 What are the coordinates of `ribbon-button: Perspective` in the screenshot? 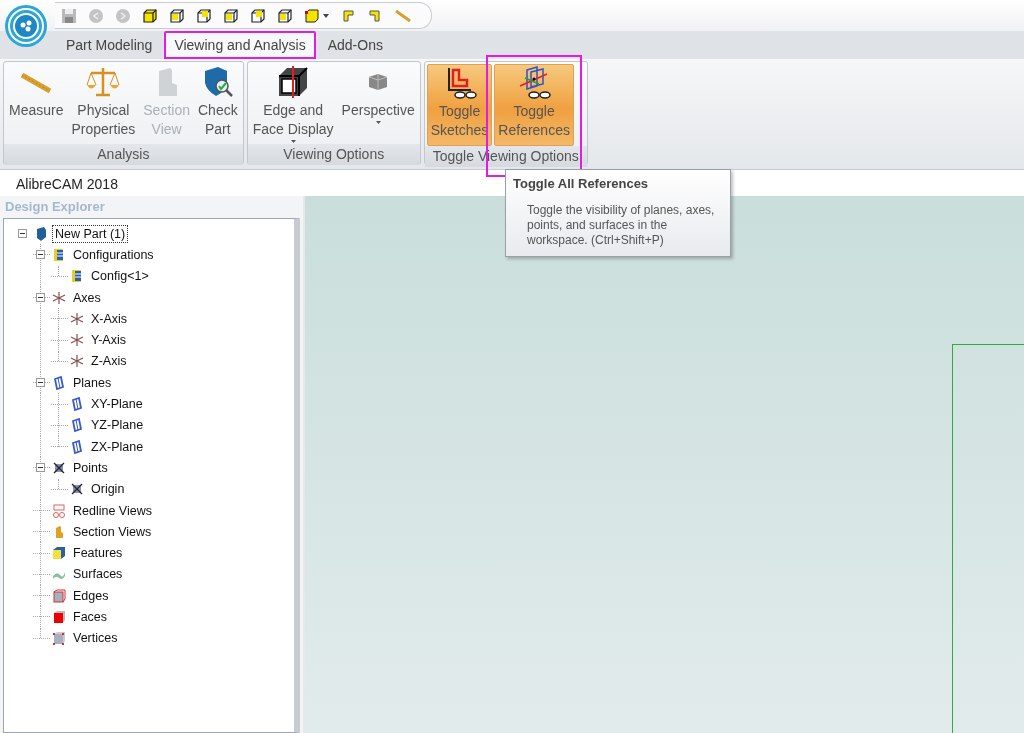 It's located at (378, 104).